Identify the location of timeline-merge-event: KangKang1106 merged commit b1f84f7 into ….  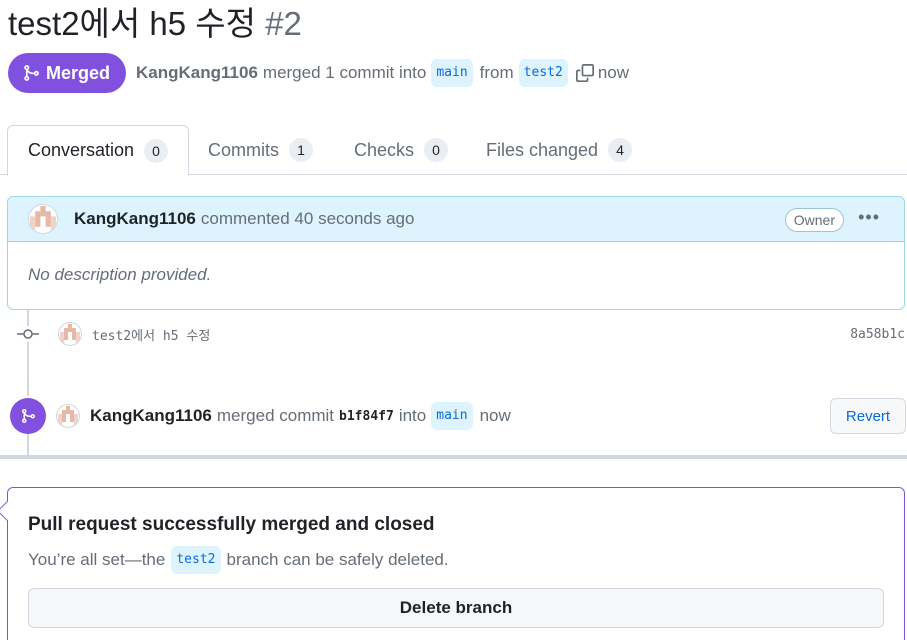
(458, 416).